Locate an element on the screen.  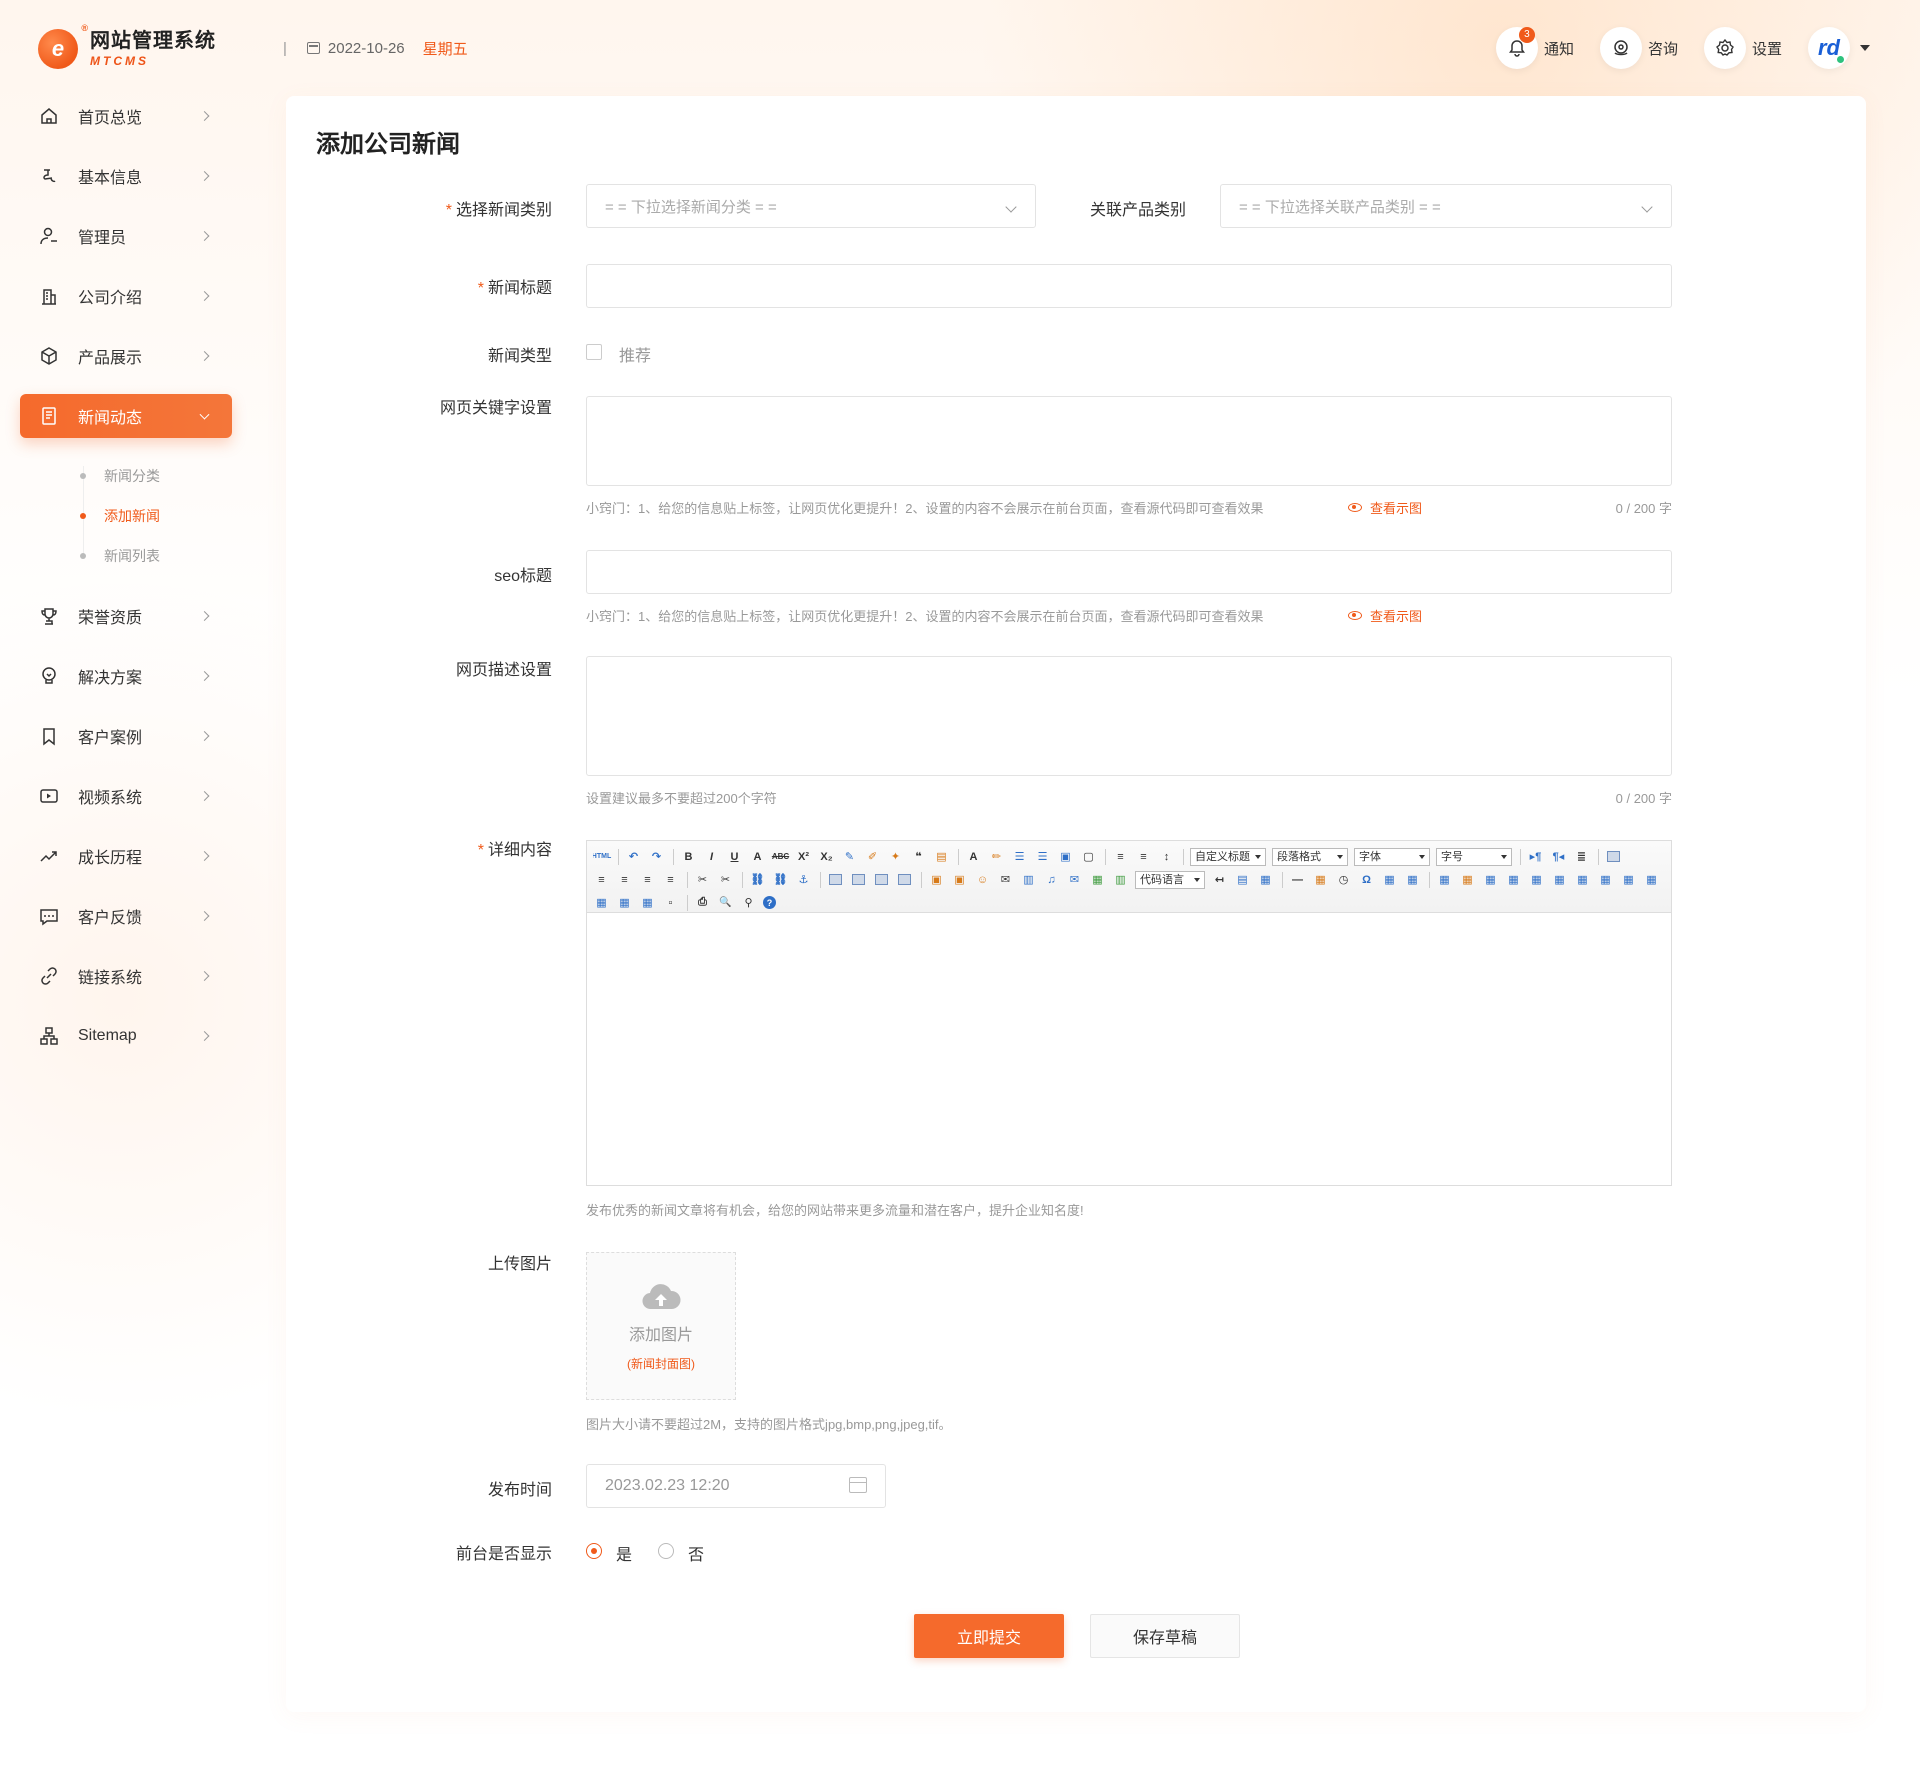
horizontal-rule-icon: — is located at coordinates (1297, 879).